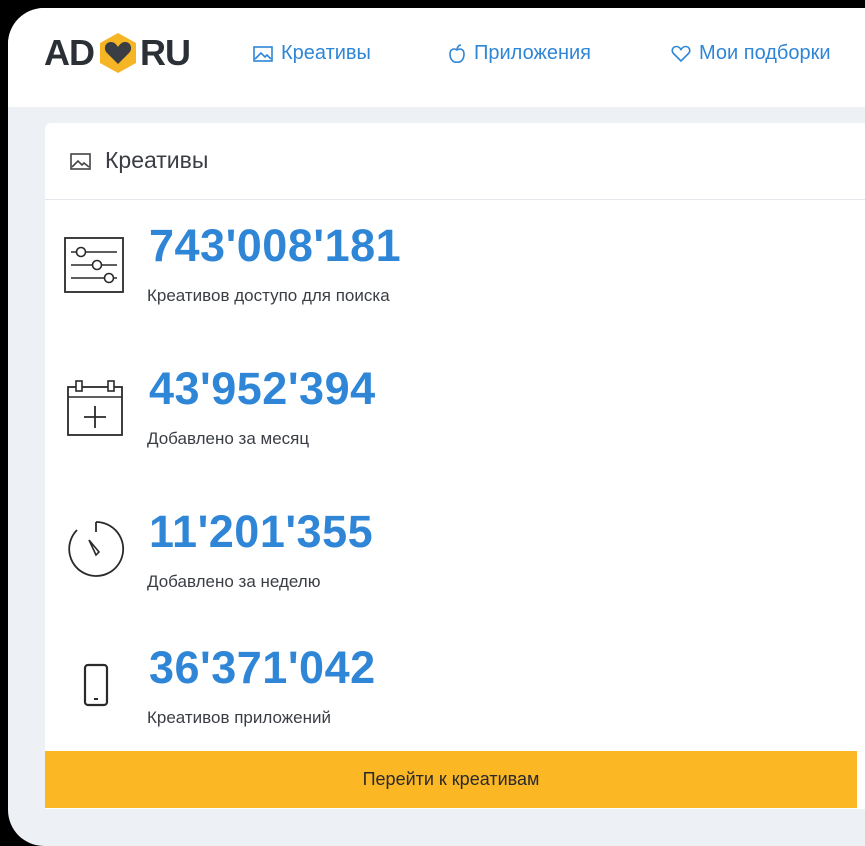 The width and height of the screenshot is (865, 846). Describe the element at coordinates (455, 566) in the screenshot. I see `stat-added-week: 11'201'355 Добавлено за неделю` at that location.